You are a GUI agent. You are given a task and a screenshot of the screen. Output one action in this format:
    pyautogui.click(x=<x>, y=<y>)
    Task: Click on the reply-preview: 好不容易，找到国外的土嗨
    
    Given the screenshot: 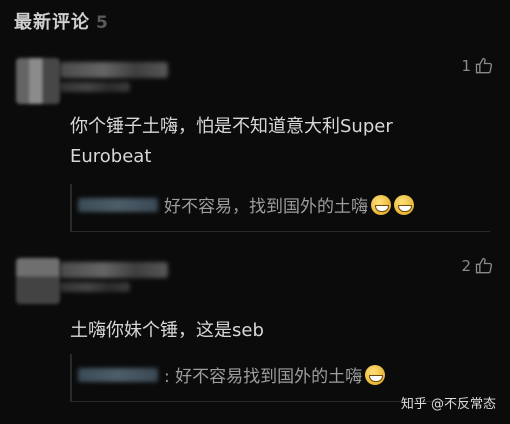 What is the action you would take?
    pyautogui.click(x=280, y=208)
    